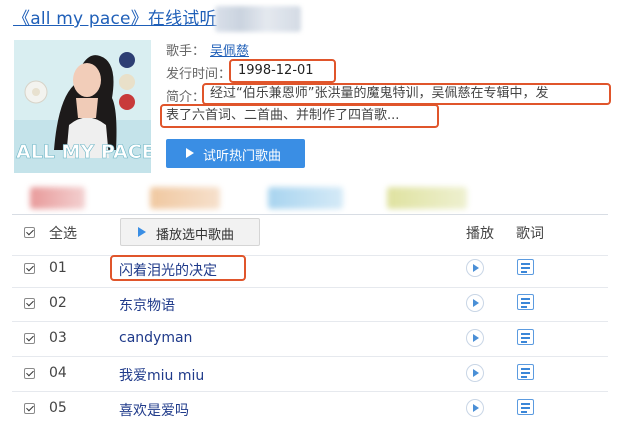 The height and width of the screenshot is (427, 643). I want to click on listen-hot-songs-button: 试听热门歌曲, so click(235, 153).